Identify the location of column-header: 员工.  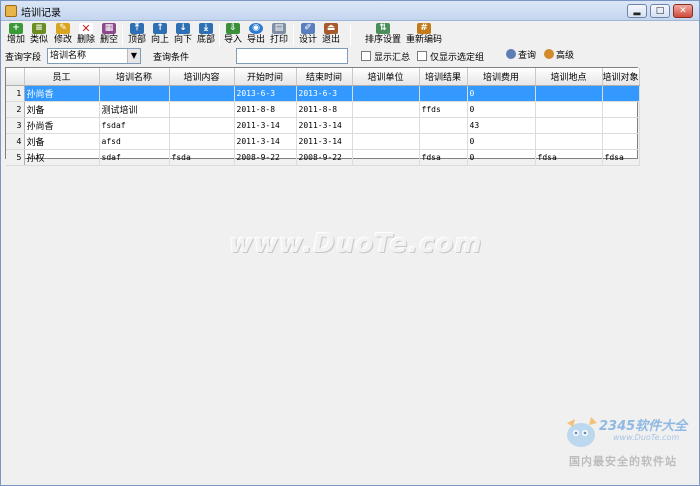
(62, 77).